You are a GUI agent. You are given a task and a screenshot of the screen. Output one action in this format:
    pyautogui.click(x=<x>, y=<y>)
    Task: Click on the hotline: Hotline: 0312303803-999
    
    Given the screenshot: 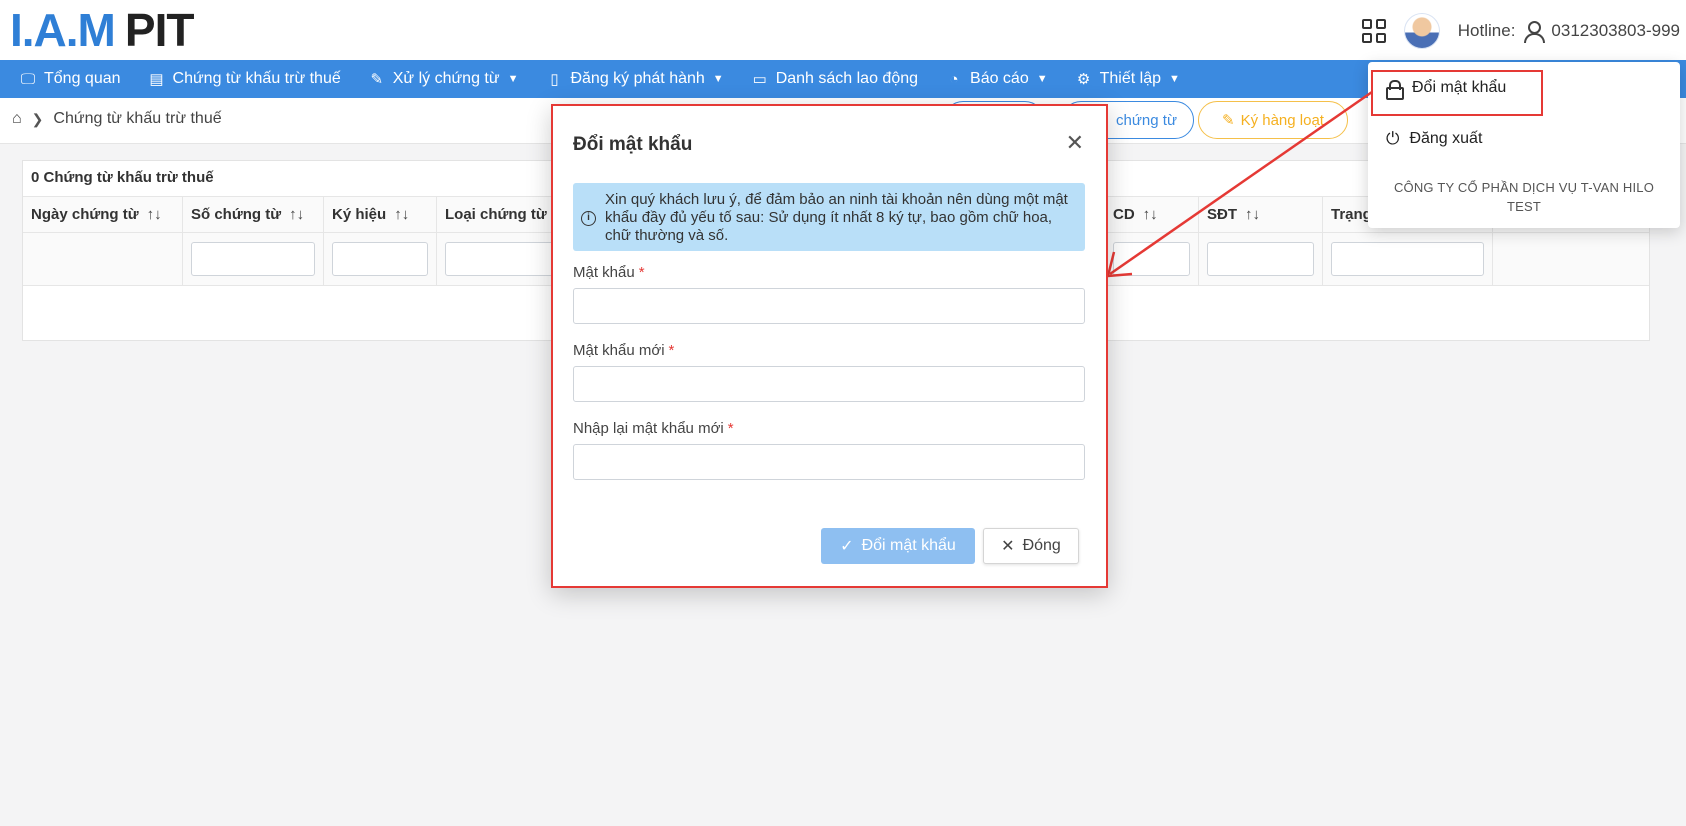 What is the action you would take?
    pyautogui.click(x=1569, y=31)
    